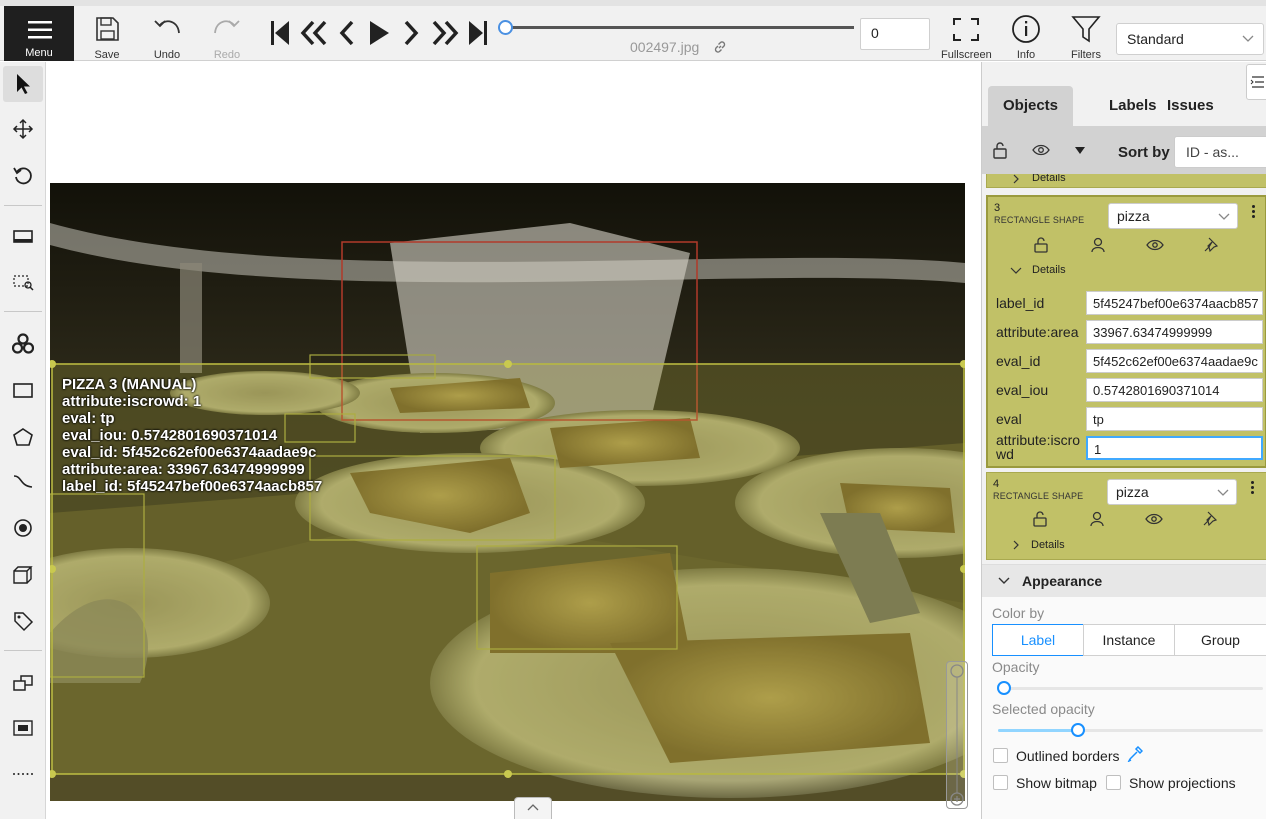  What do you see at coordinates (314, 33) in the screenshot?
I see `fast-backward-icon` at bounding box center [314, 33].